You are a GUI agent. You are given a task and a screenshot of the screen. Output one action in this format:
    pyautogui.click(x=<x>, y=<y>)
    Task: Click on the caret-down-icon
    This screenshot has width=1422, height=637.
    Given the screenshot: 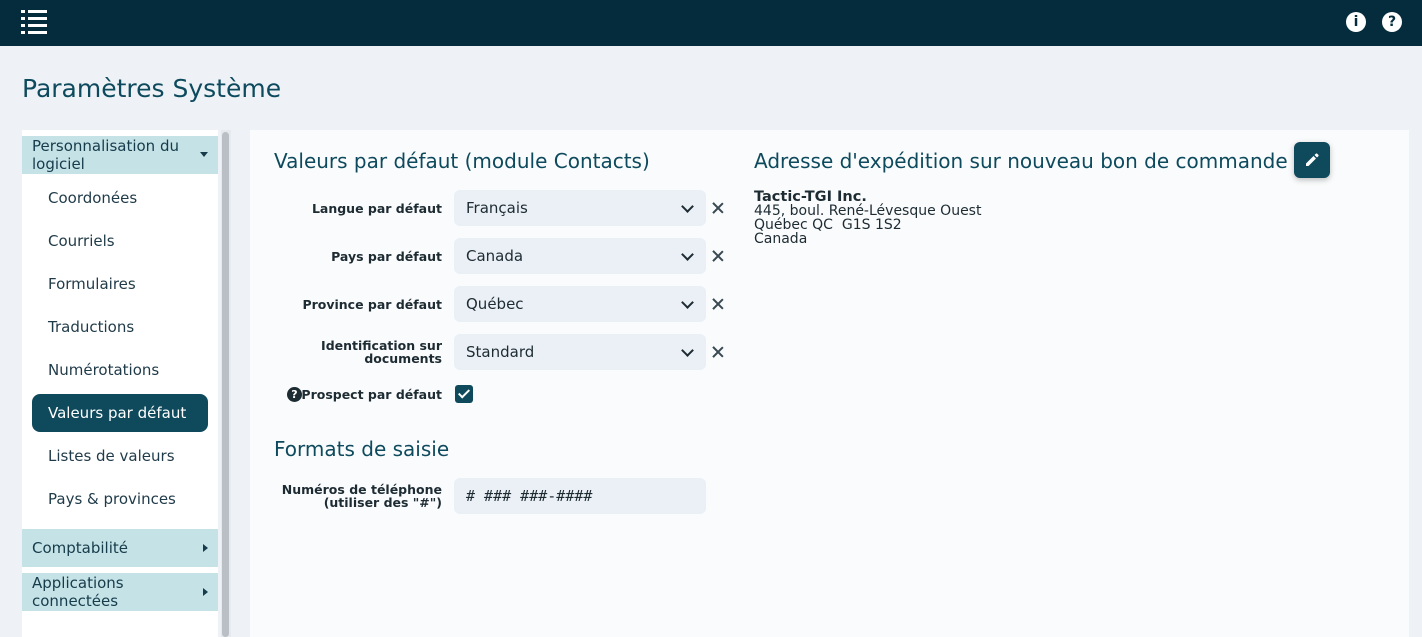 What is the action you would take?
    pyautogui.click(x=204, y=154)
    